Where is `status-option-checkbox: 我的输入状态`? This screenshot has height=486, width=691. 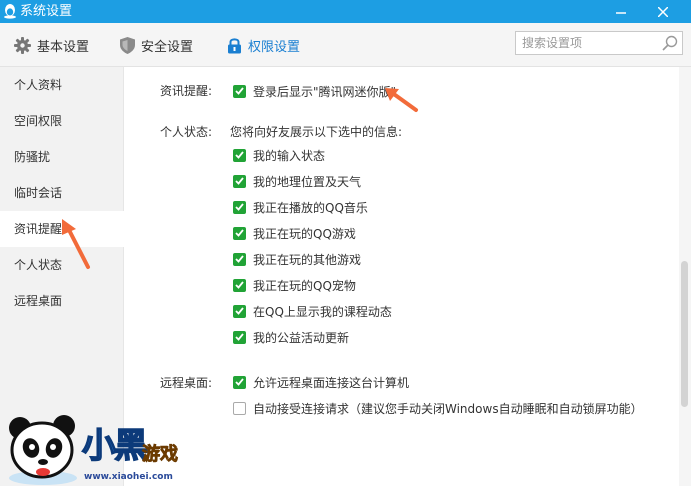
status-option-checkbox: 我的输入状态 is located at coordinates (279, 155).